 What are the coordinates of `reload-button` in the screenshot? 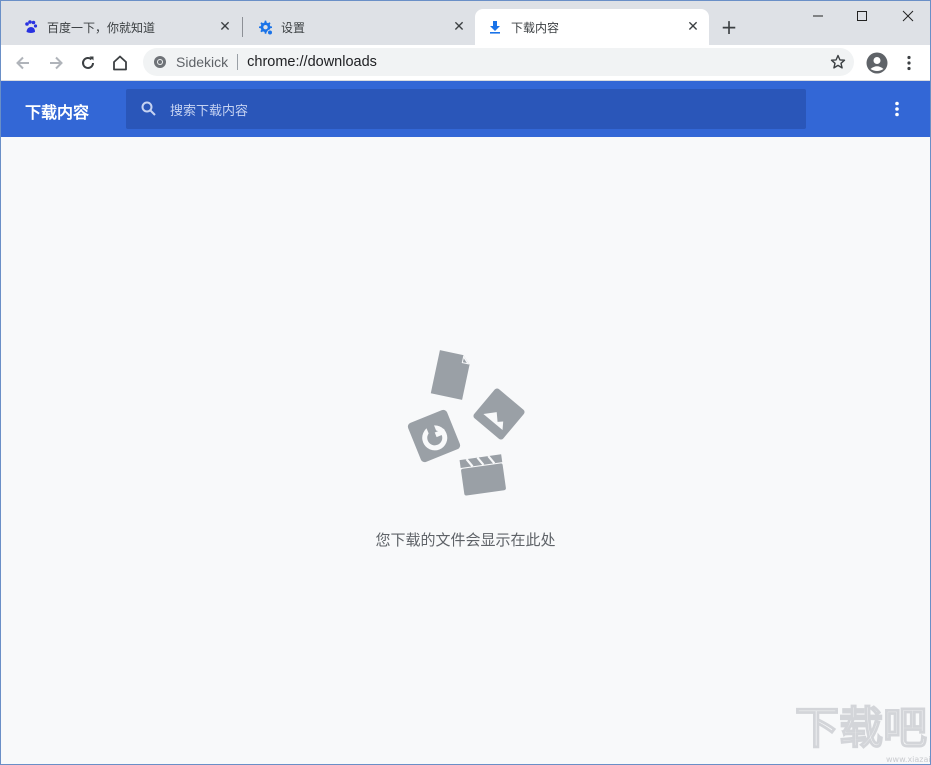 It's located at (88, 63).